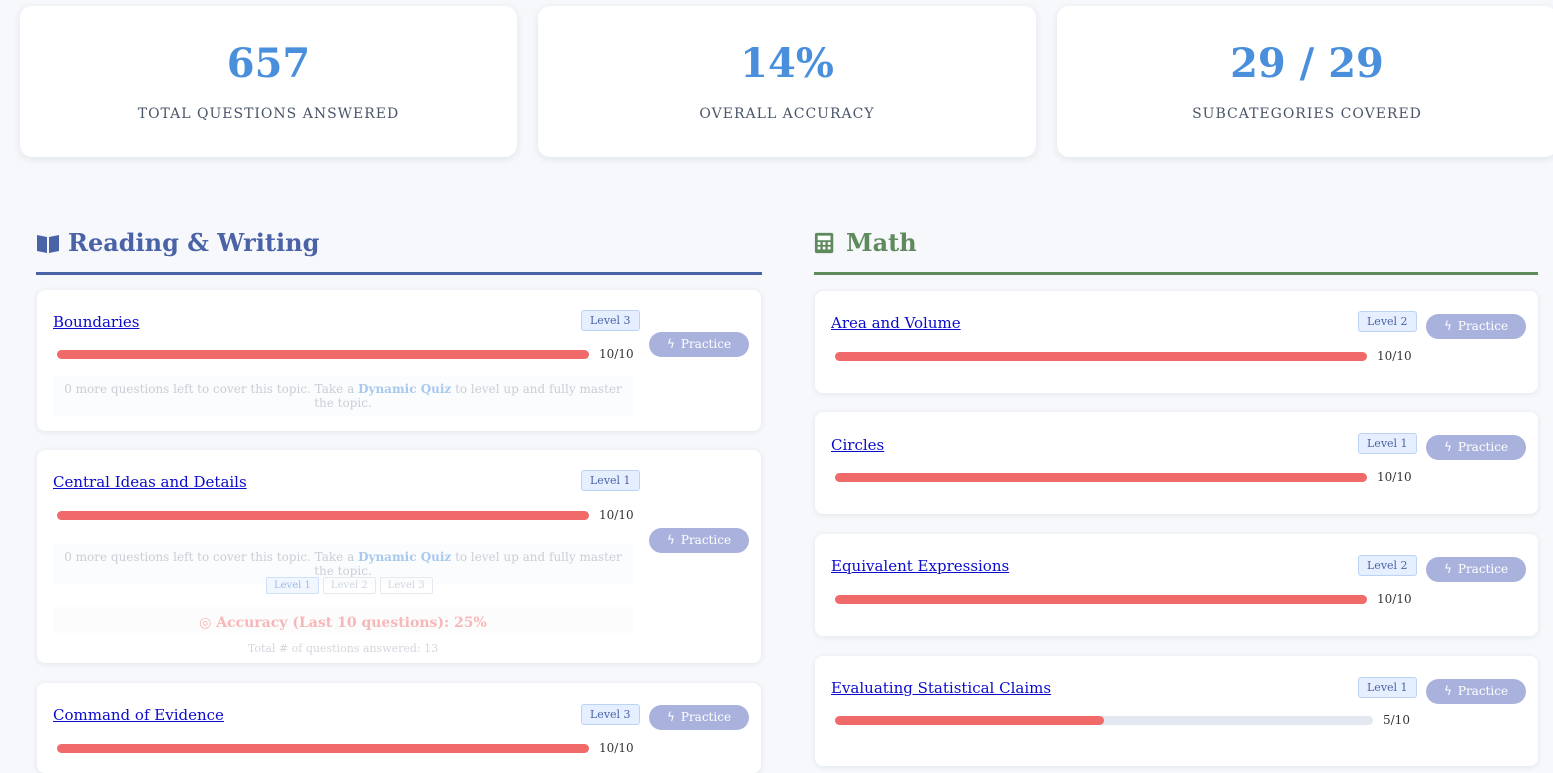 The image size is (1553, 773). I want to click on stat-card-total-questions: 657 TOTAL QUESTIONS ANSWERED, so click(268, 81).